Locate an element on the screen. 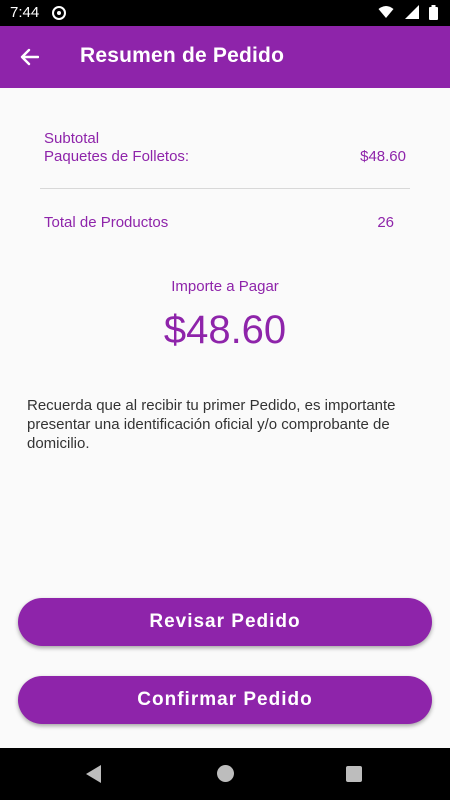  divider is located at coordinates (225, 188).